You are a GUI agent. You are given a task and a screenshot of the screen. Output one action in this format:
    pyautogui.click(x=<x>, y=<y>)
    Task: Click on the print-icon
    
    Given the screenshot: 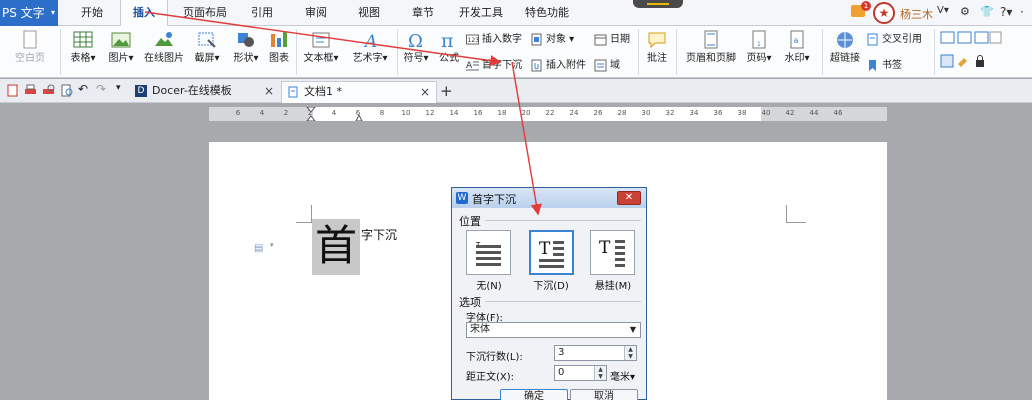 What is the action you would take?
    pyautogui.click(x=30, y=90)
    